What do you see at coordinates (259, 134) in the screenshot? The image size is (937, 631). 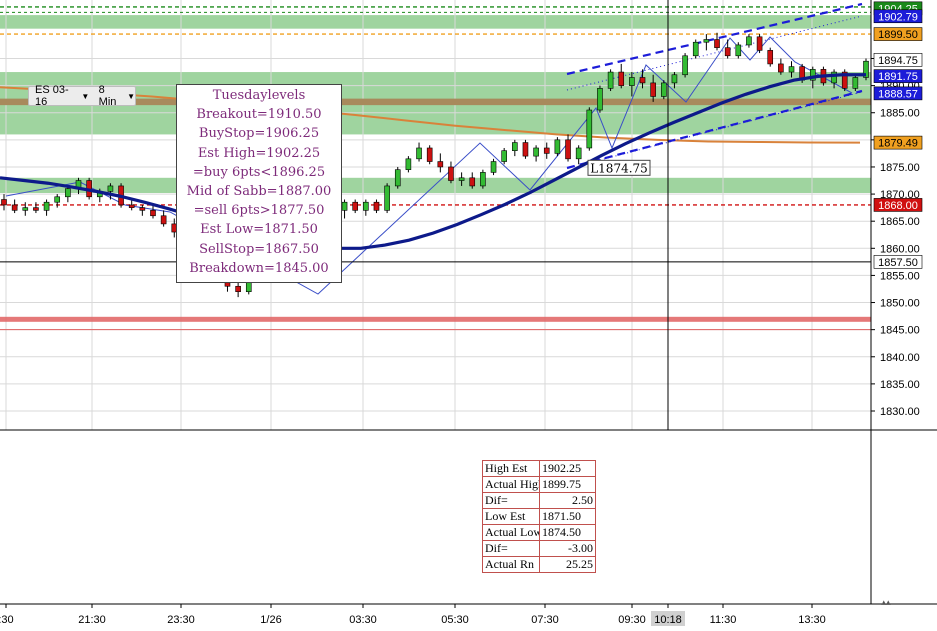 I see `levels-note-line: BuyStop=1906.25` at bounding box center [259, 134].